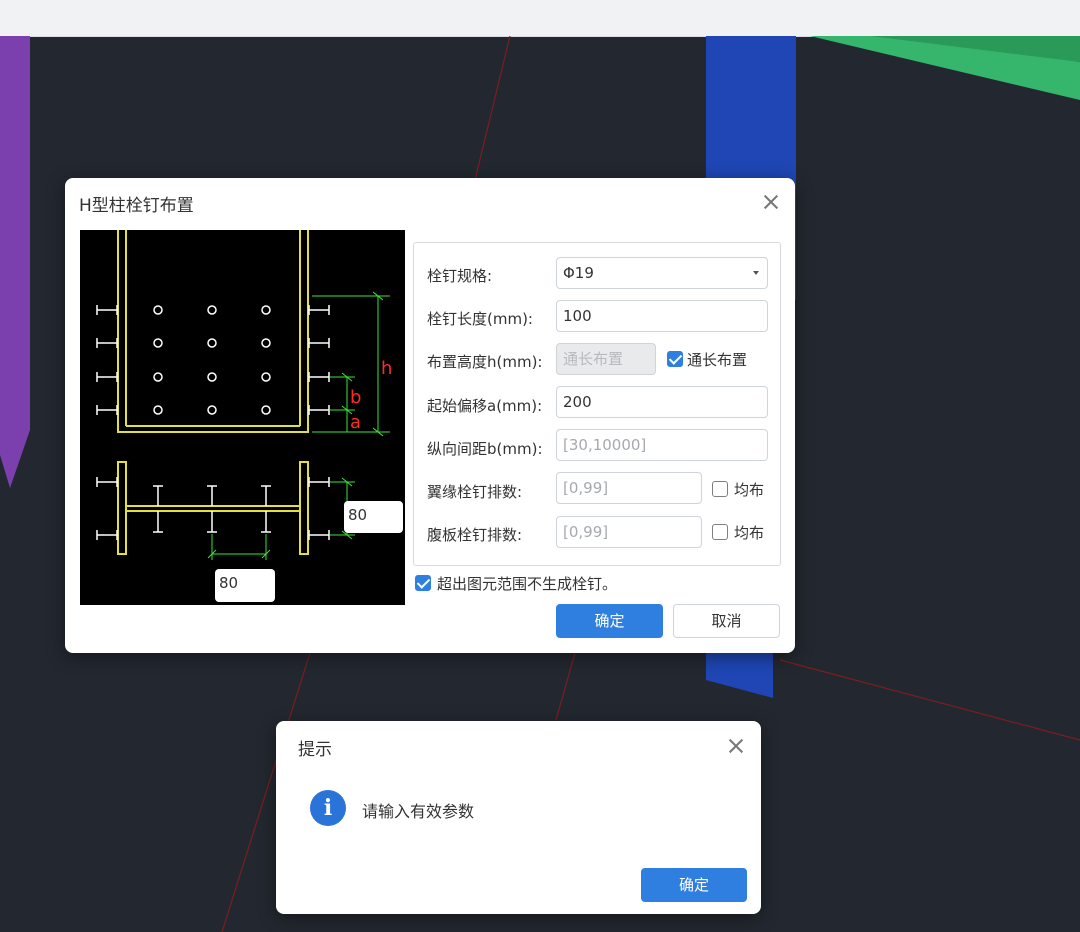 The image size is (1080, 932). What do you see at coordinates (136, 206) in the screenshot?
I see `dialog-title: H型柱栓钉布置` at bounding box center [136, 206].